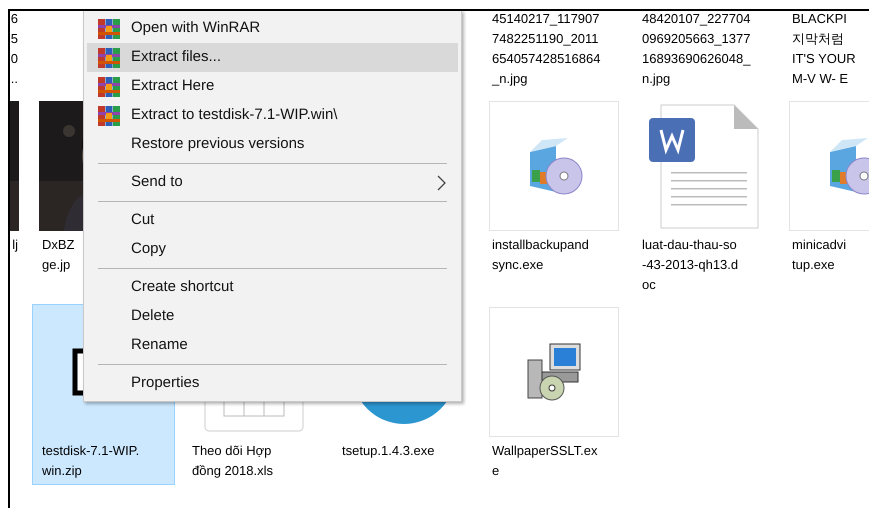  I want to click on file-name: 48420107_227704 0969205663_1377 16893690626048_ n.jpg, so click(696, 49).